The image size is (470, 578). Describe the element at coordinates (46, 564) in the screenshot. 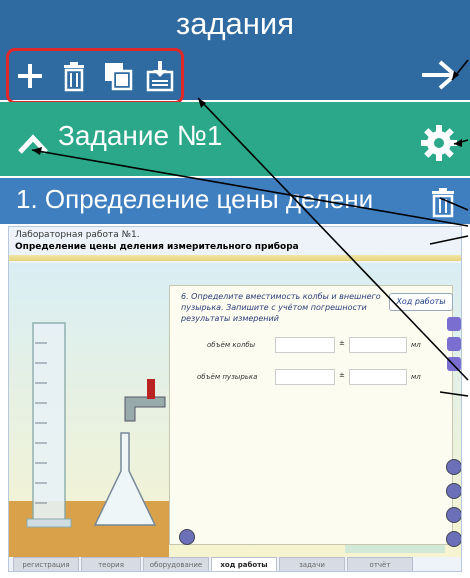

I see `tab-registration: регистрация` at that location.